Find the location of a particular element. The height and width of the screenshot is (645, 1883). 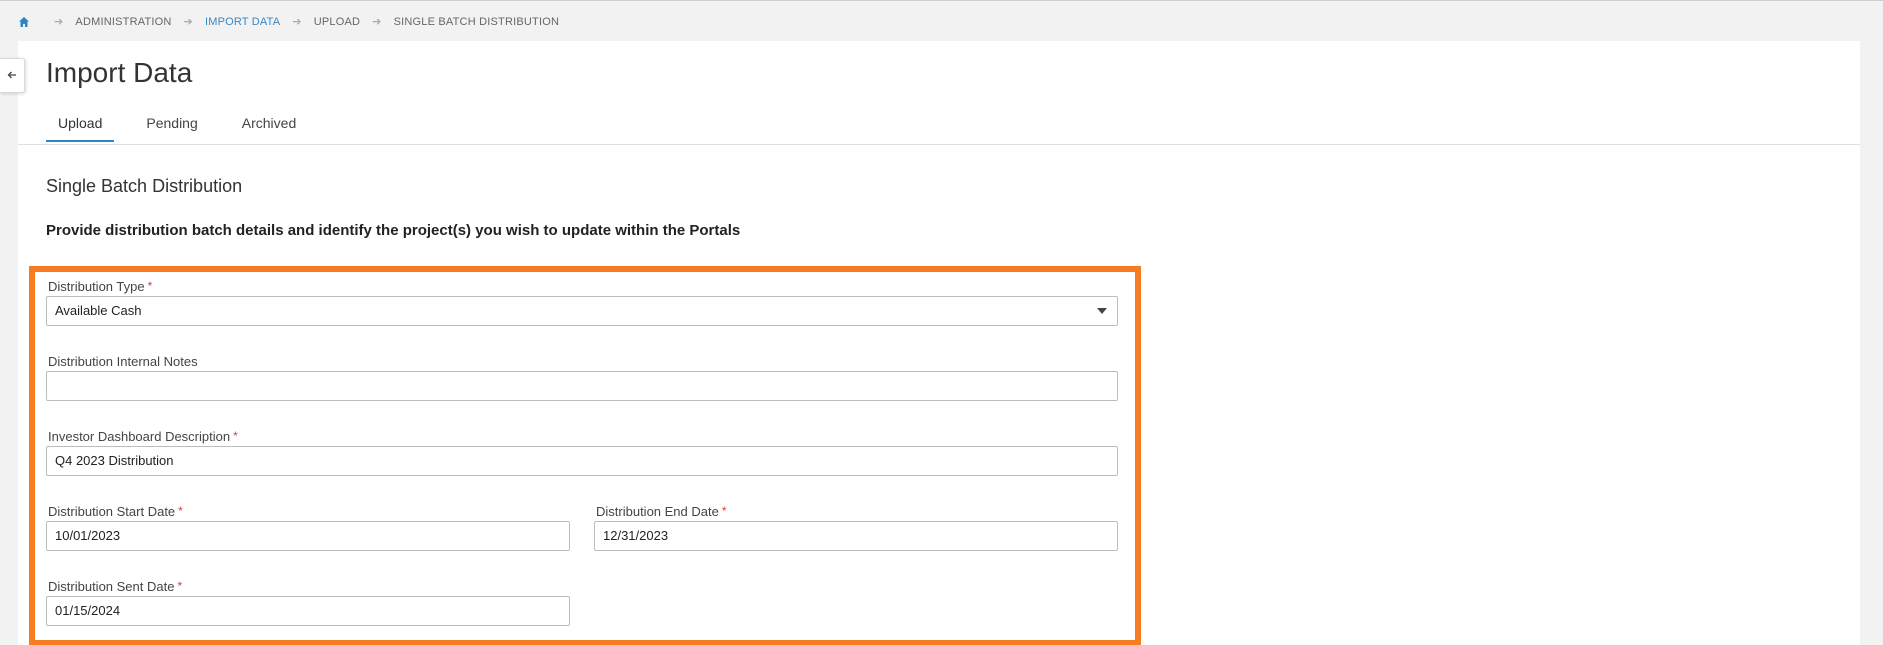

dashboard-description-input: Q4 2023 Distribution is located at coordinates (582, 461).